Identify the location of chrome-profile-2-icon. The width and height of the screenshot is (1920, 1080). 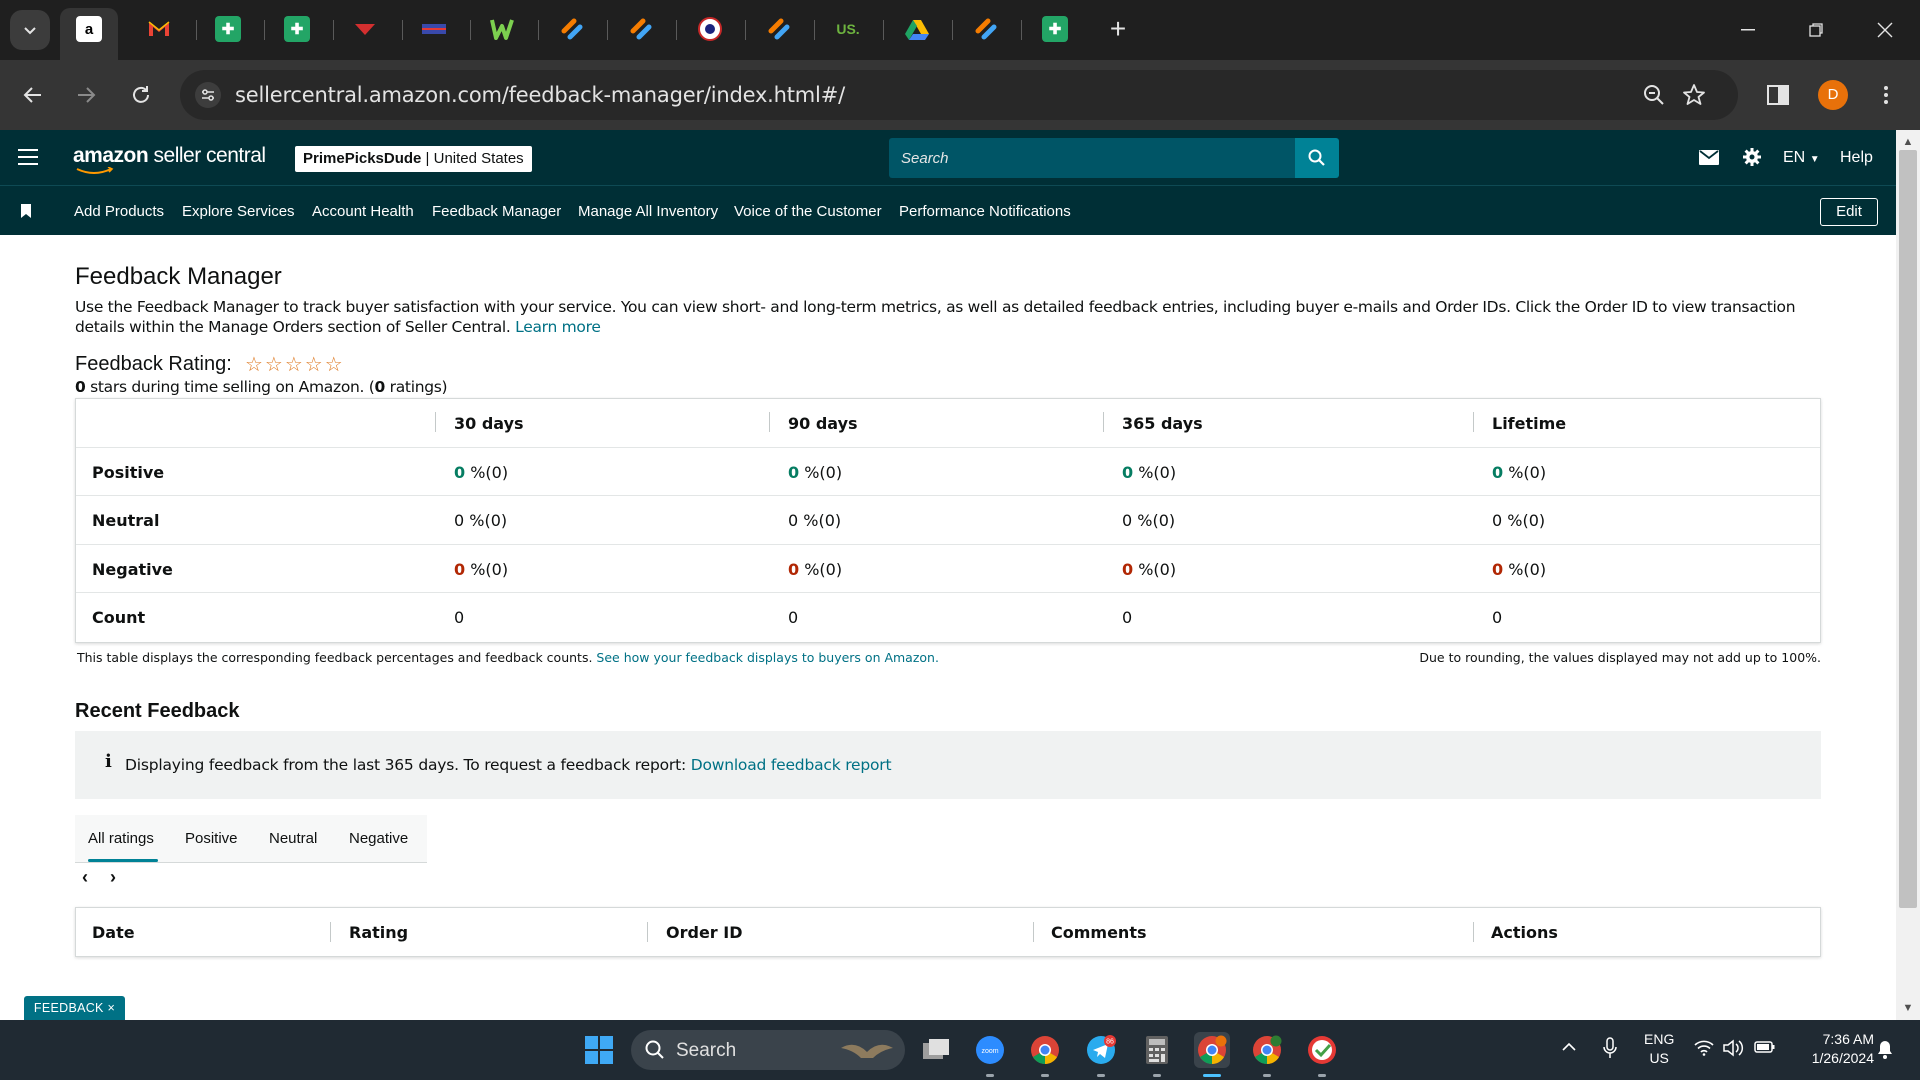
(1267, 1050).